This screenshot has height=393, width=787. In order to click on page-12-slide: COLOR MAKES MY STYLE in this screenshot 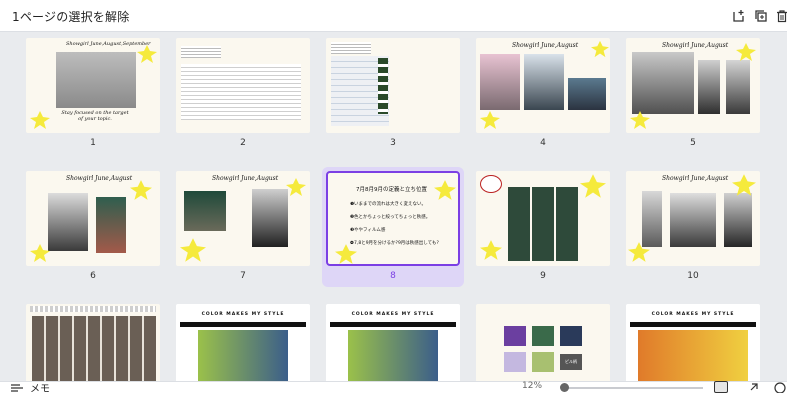, I will do `click(243, 342)`.